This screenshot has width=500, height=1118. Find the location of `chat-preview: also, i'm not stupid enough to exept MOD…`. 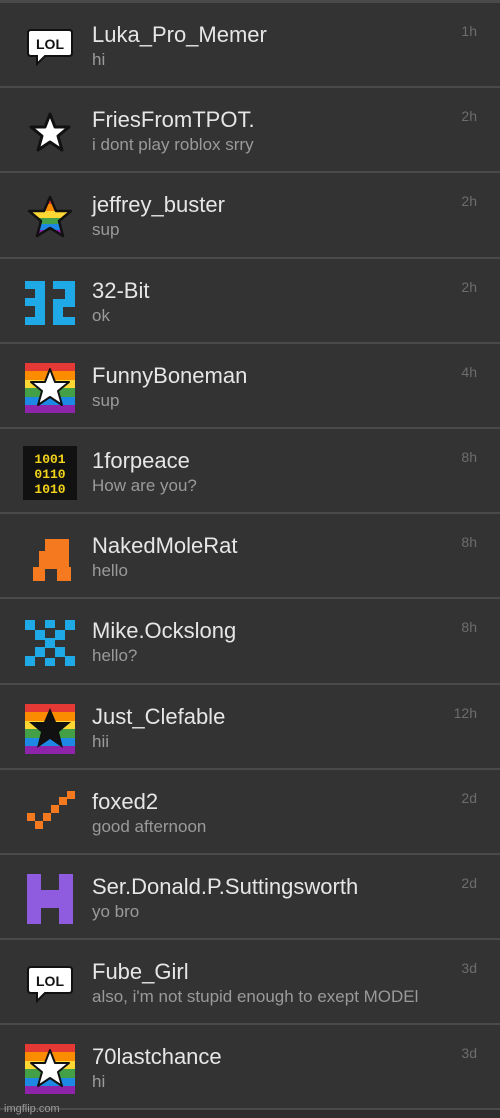

chat-preview: also, i'm not stupid enough to exept MOD… is located at coordinates (255, 997).